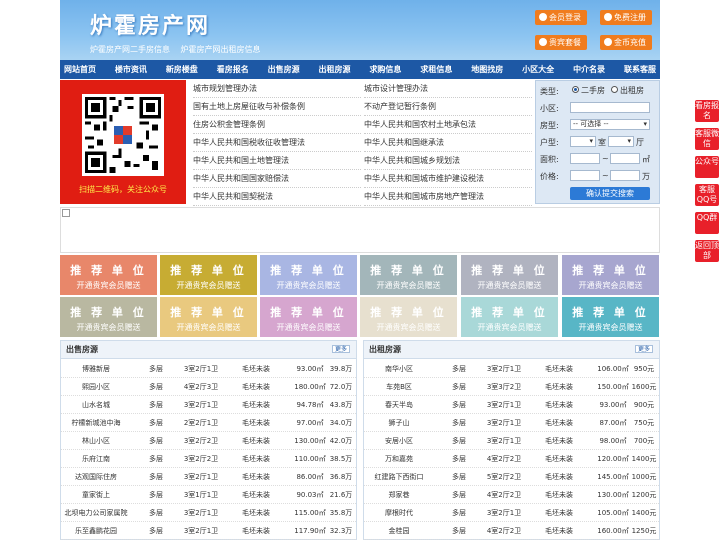 The image size is (720, 540). What do you see at coordinates (585, 158) in the screenshot?
I see `area-min-input` at bounding box center [585, 158].